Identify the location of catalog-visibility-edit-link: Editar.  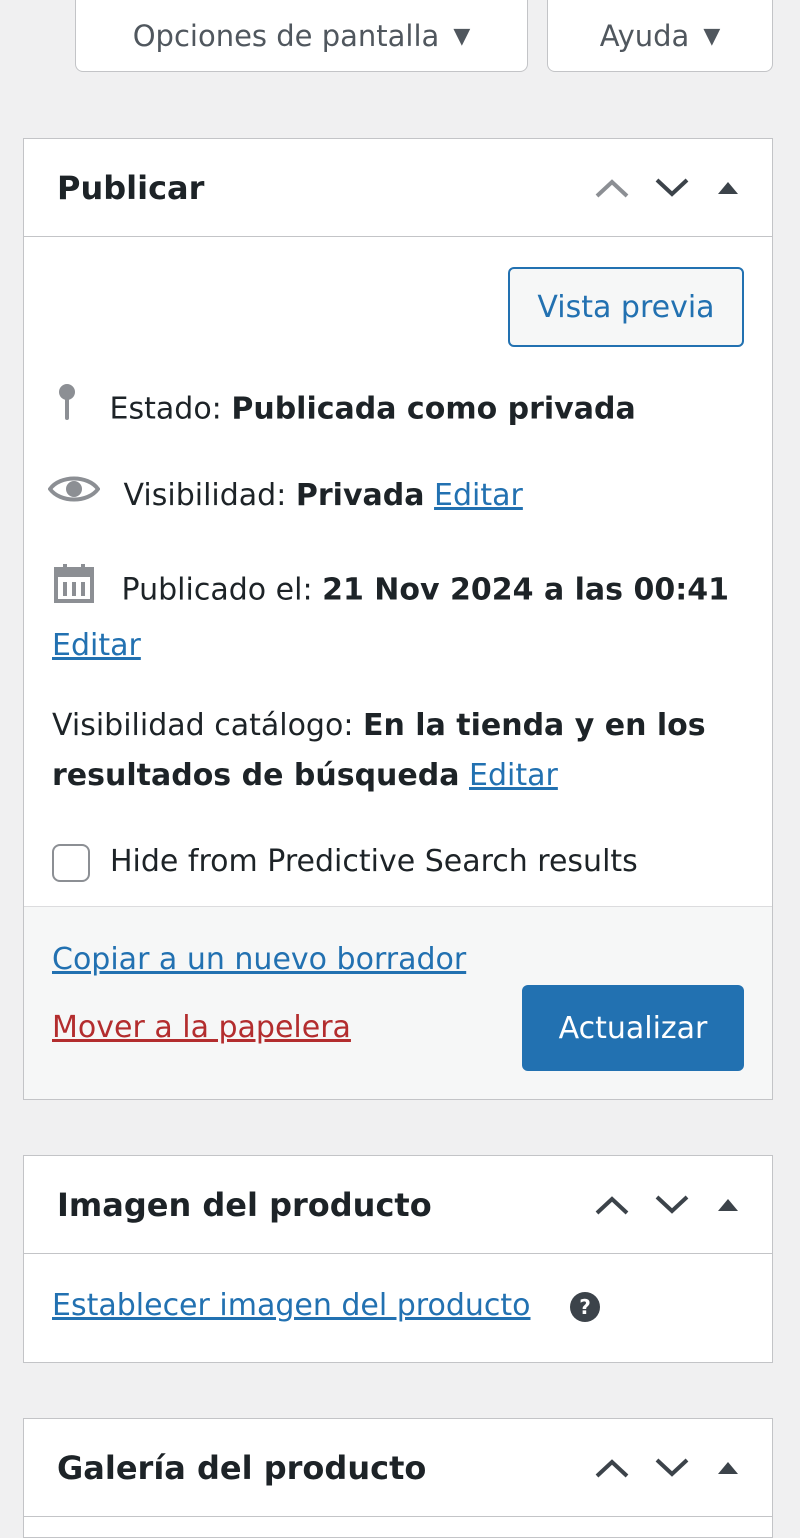
(513, 775).